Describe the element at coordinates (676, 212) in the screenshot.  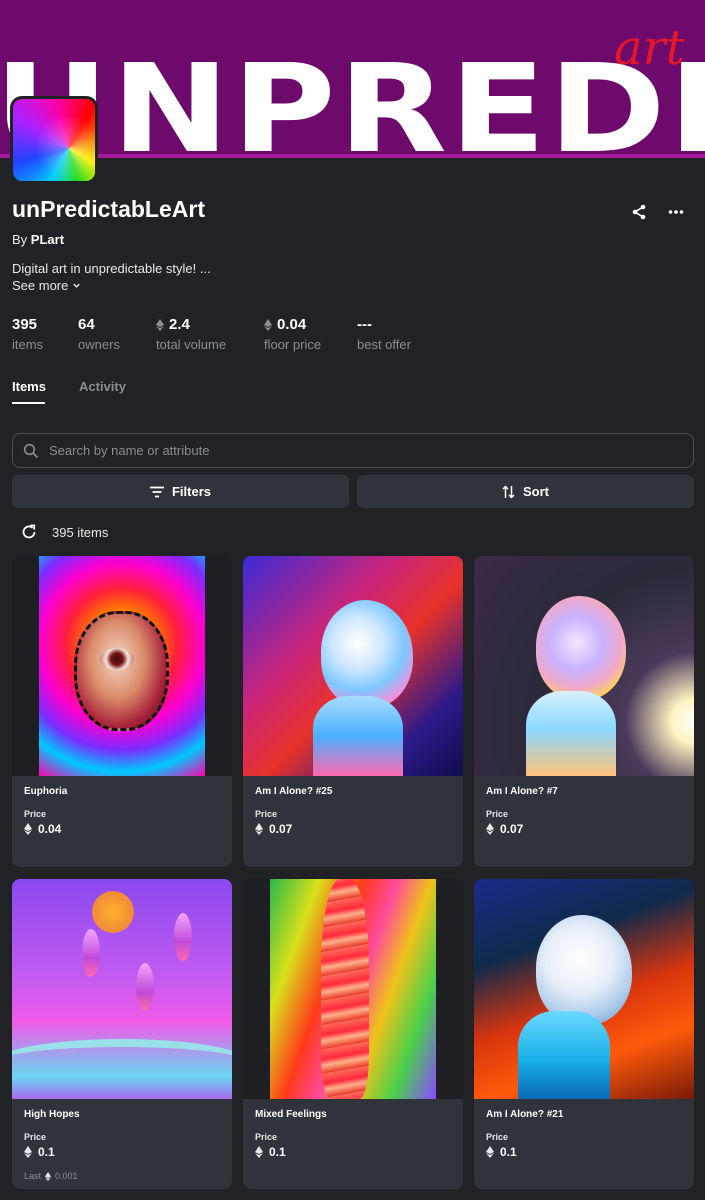
I see `more-icon` at that location.